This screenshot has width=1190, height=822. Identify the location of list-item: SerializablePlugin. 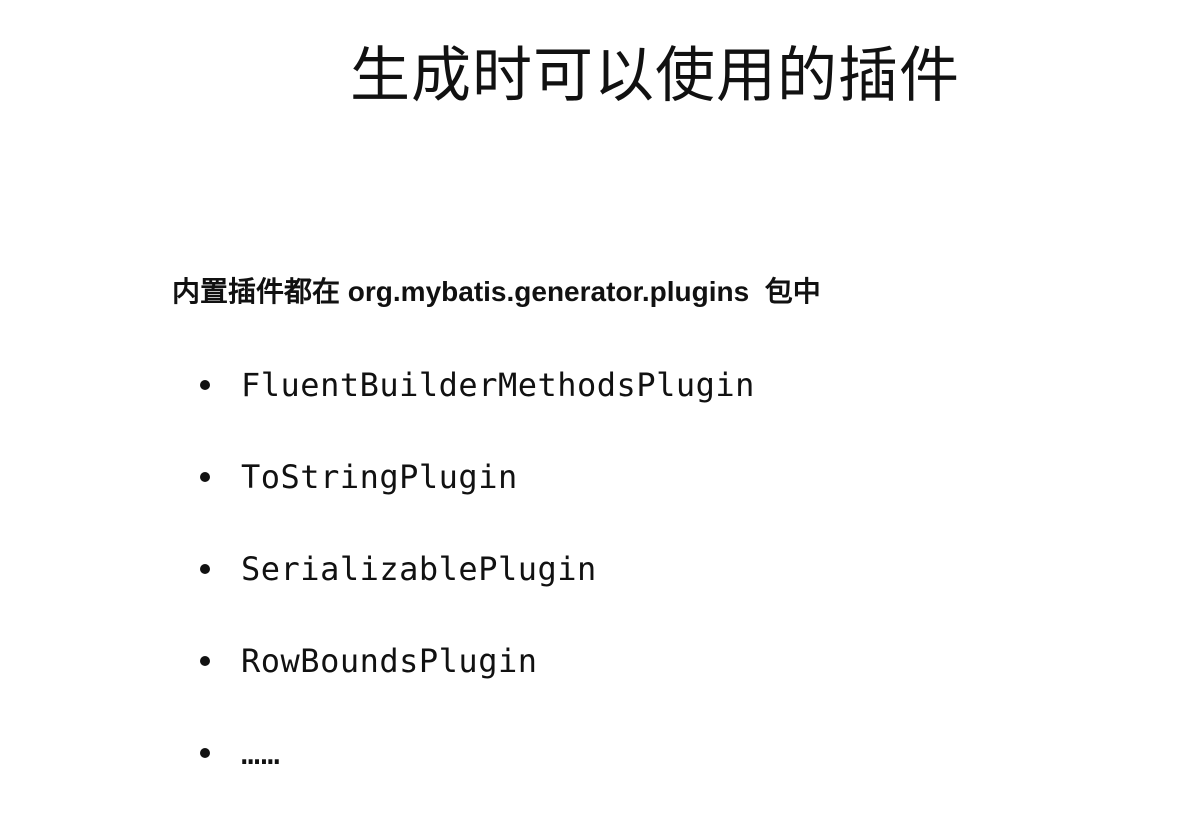
(477, 569).